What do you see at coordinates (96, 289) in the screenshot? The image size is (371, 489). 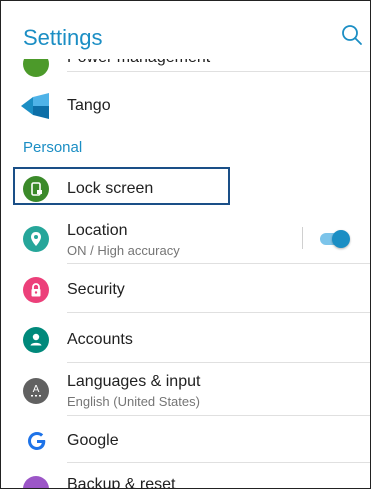 I see `security-label: Security` at bounding box center [96, 289].